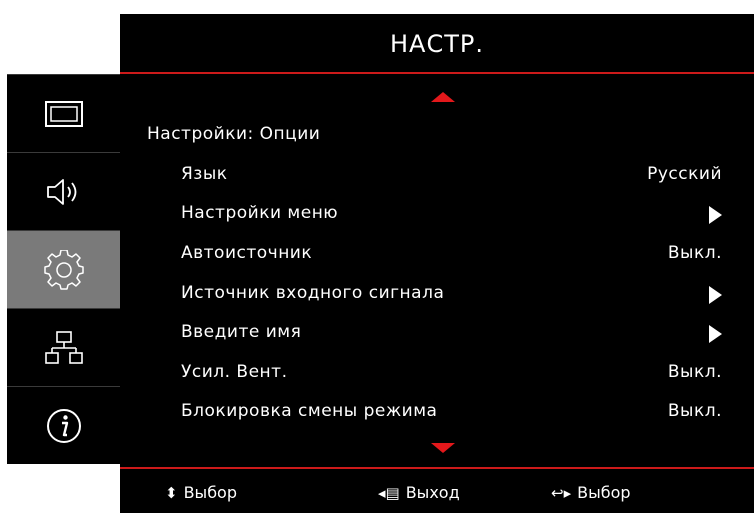  Describe the element at coordinates (451, 376) in the screenshot. I see `menu-item-high-fan: Усил. Вент. Выкл.` at that location.